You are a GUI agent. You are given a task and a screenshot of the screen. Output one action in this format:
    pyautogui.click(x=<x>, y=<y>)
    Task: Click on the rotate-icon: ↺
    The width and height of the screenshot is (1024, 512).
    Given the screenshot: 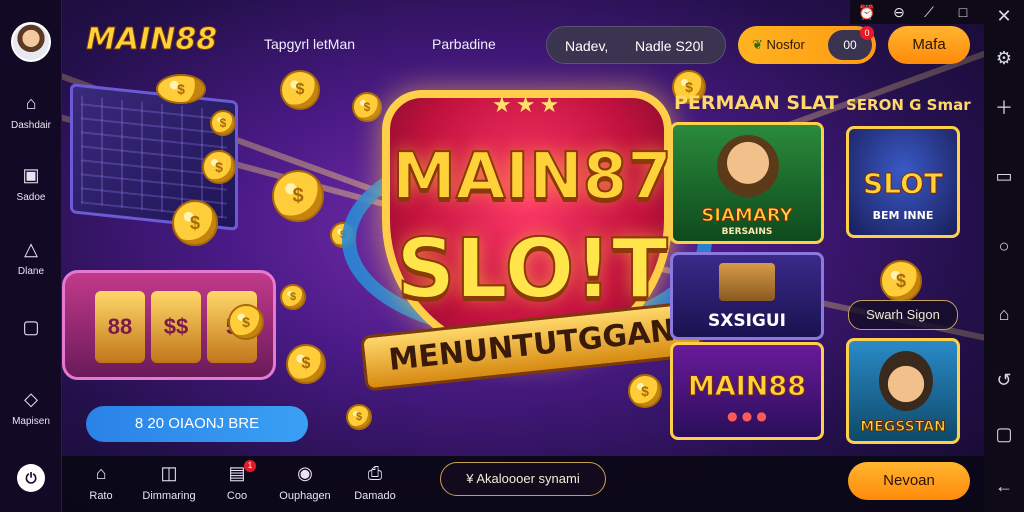 What is the action you would take?
    pyautogui.click(x=1004, y=380)
    